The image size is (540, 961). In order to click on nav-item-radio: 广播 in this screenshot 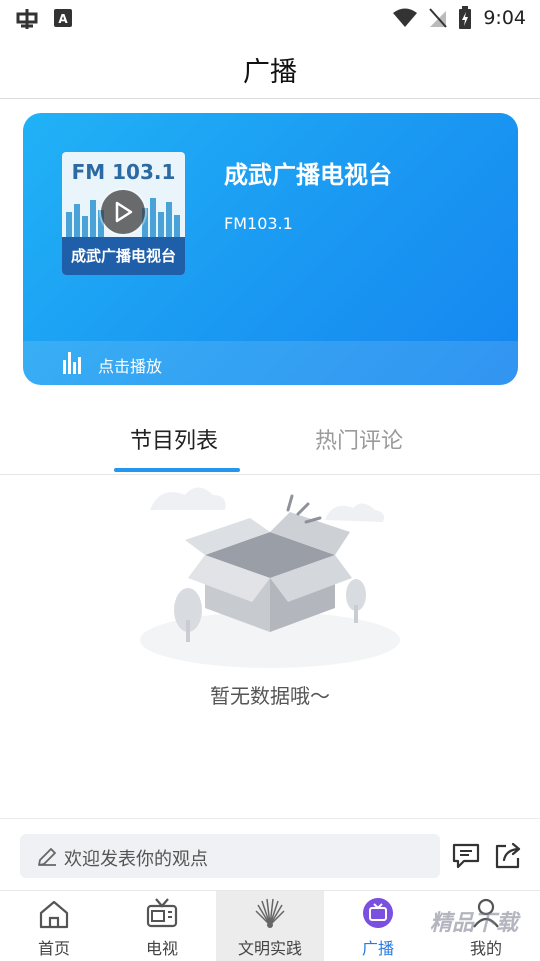, I will do `click(378, 926)`.